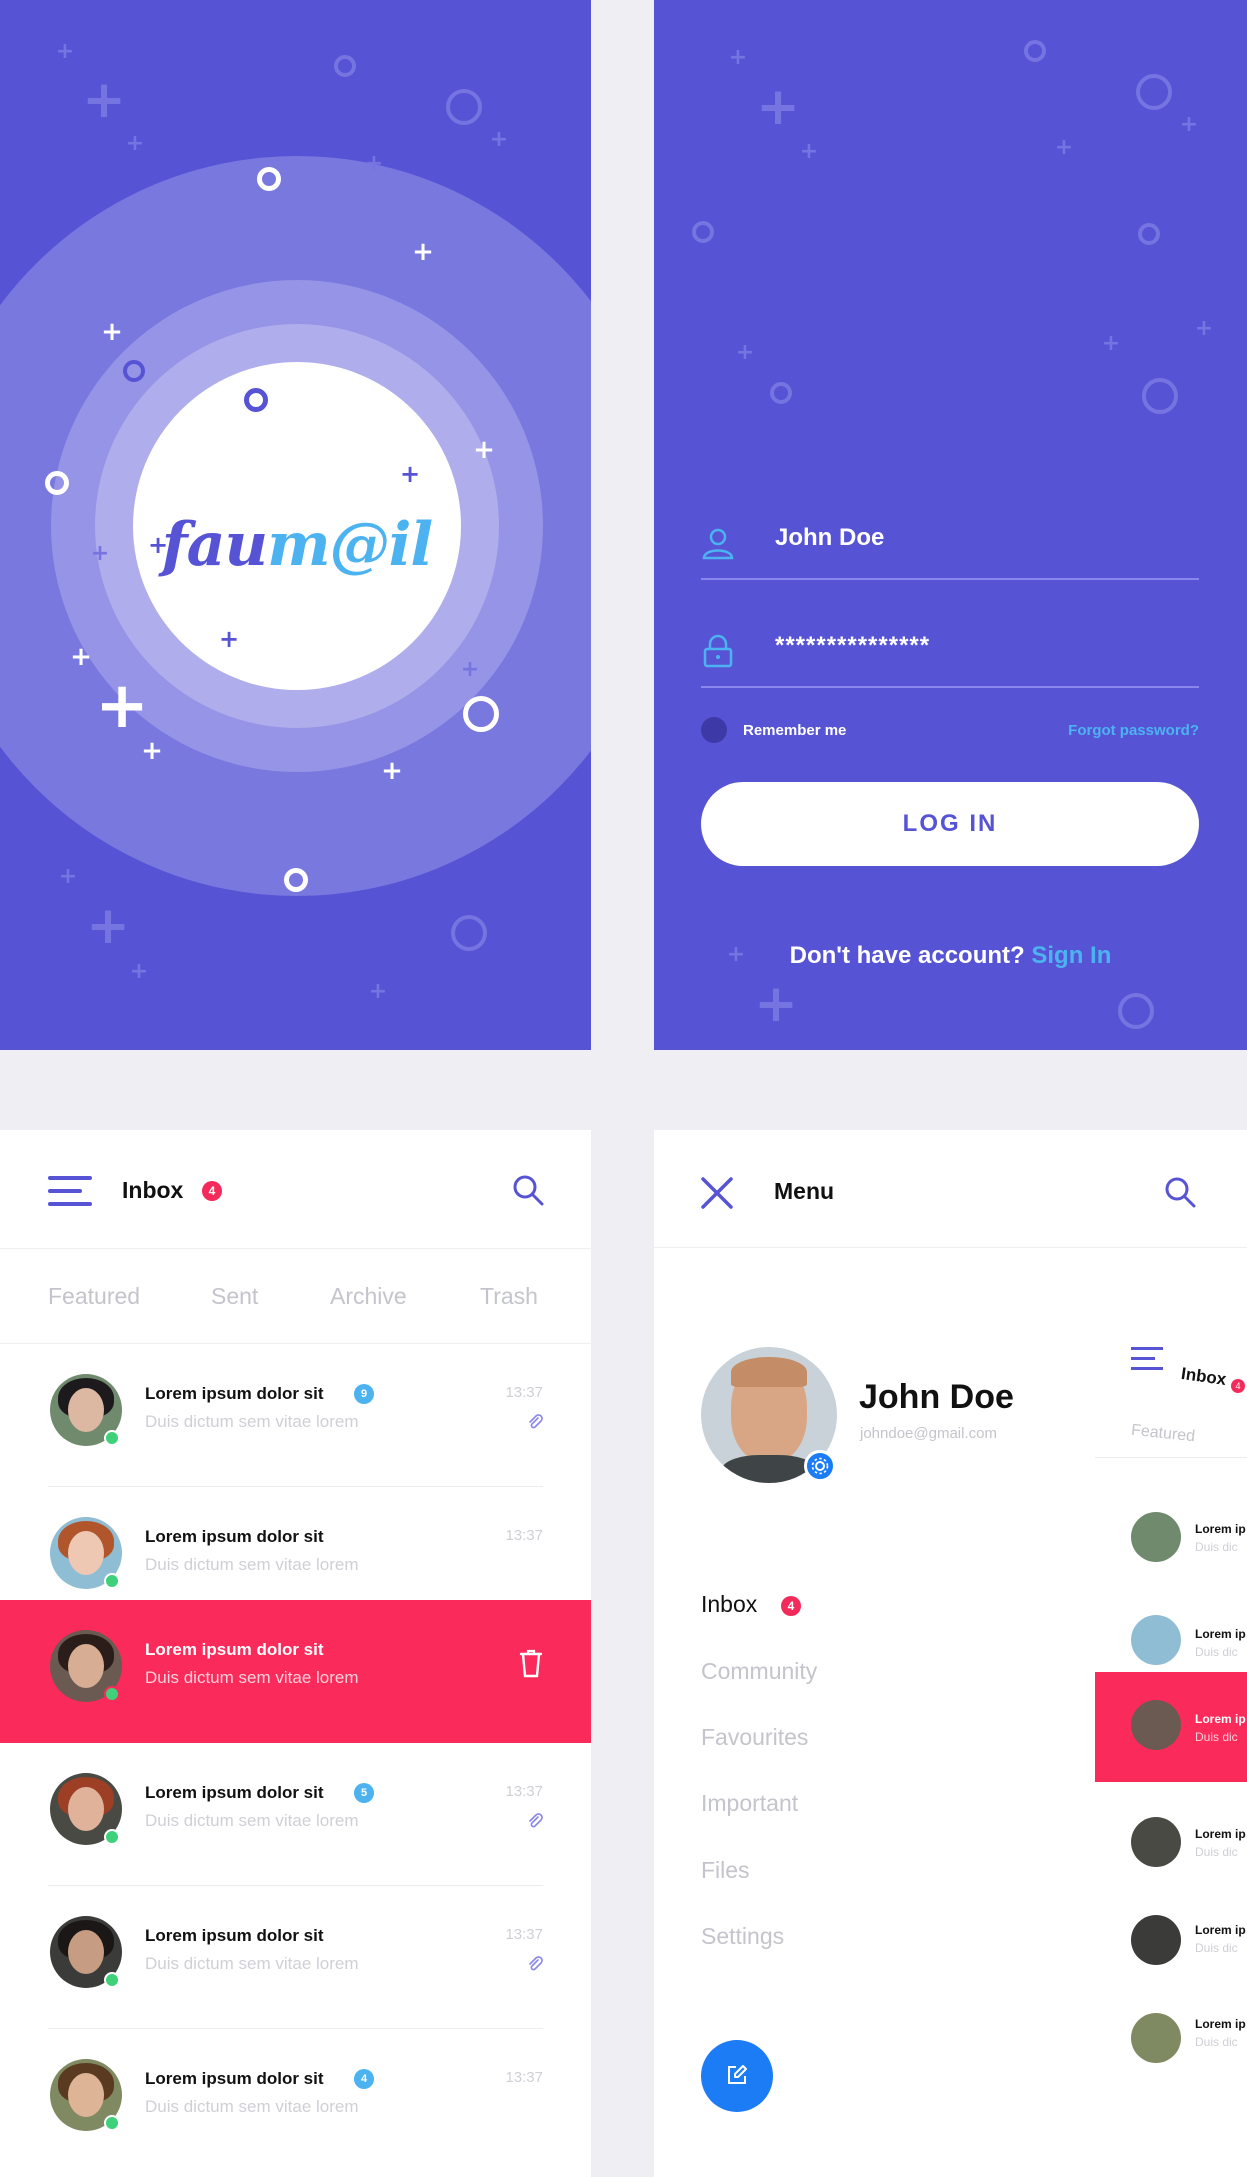 The width and height of the screenshot is (1247, 2177). What do you see at coordinates (907, 955) in the screenshot?
I see `signup-prompt-text: Don't have account?` at bounding box center [907, 955].